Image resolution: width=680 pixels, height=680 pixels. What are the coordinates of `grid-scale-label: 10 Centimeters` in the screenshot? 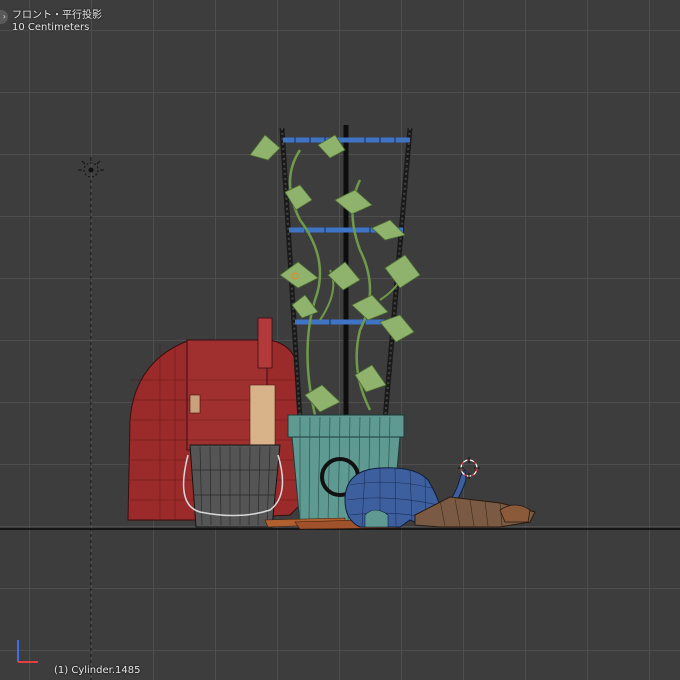 It's located at (51, 27).